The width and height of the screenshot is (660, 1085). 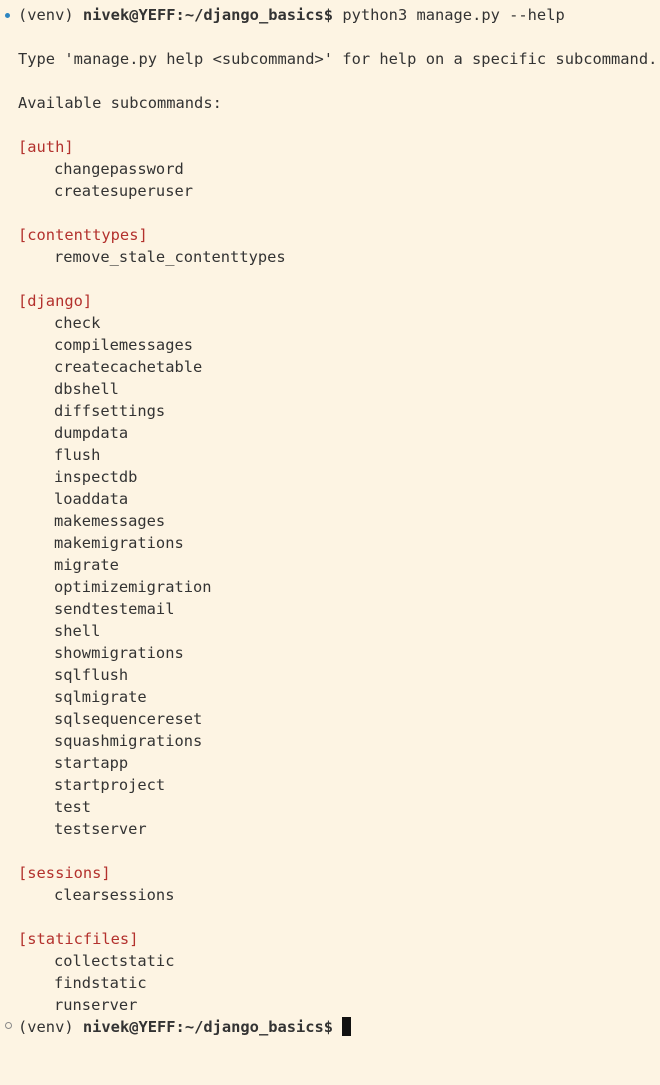 I want to click on subcommand: migrate, so click(x=86, y=565).